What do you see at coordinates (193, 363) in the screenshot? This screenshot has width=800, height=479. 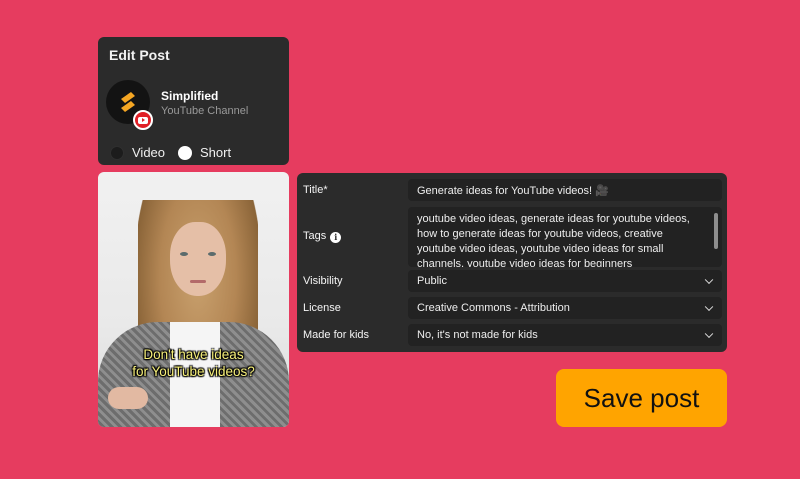 I see `video-caption: Don't have ideas for YouTube videos?` at bounding box center [193, 363].